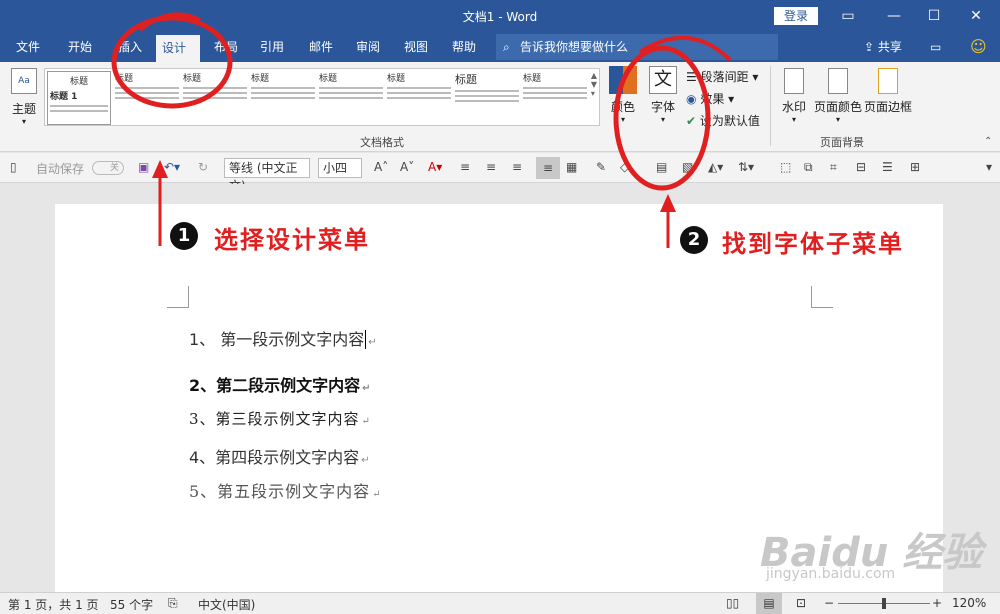  I want to click on page-count: 第 1 页，共 1 页, so click(53, 604).